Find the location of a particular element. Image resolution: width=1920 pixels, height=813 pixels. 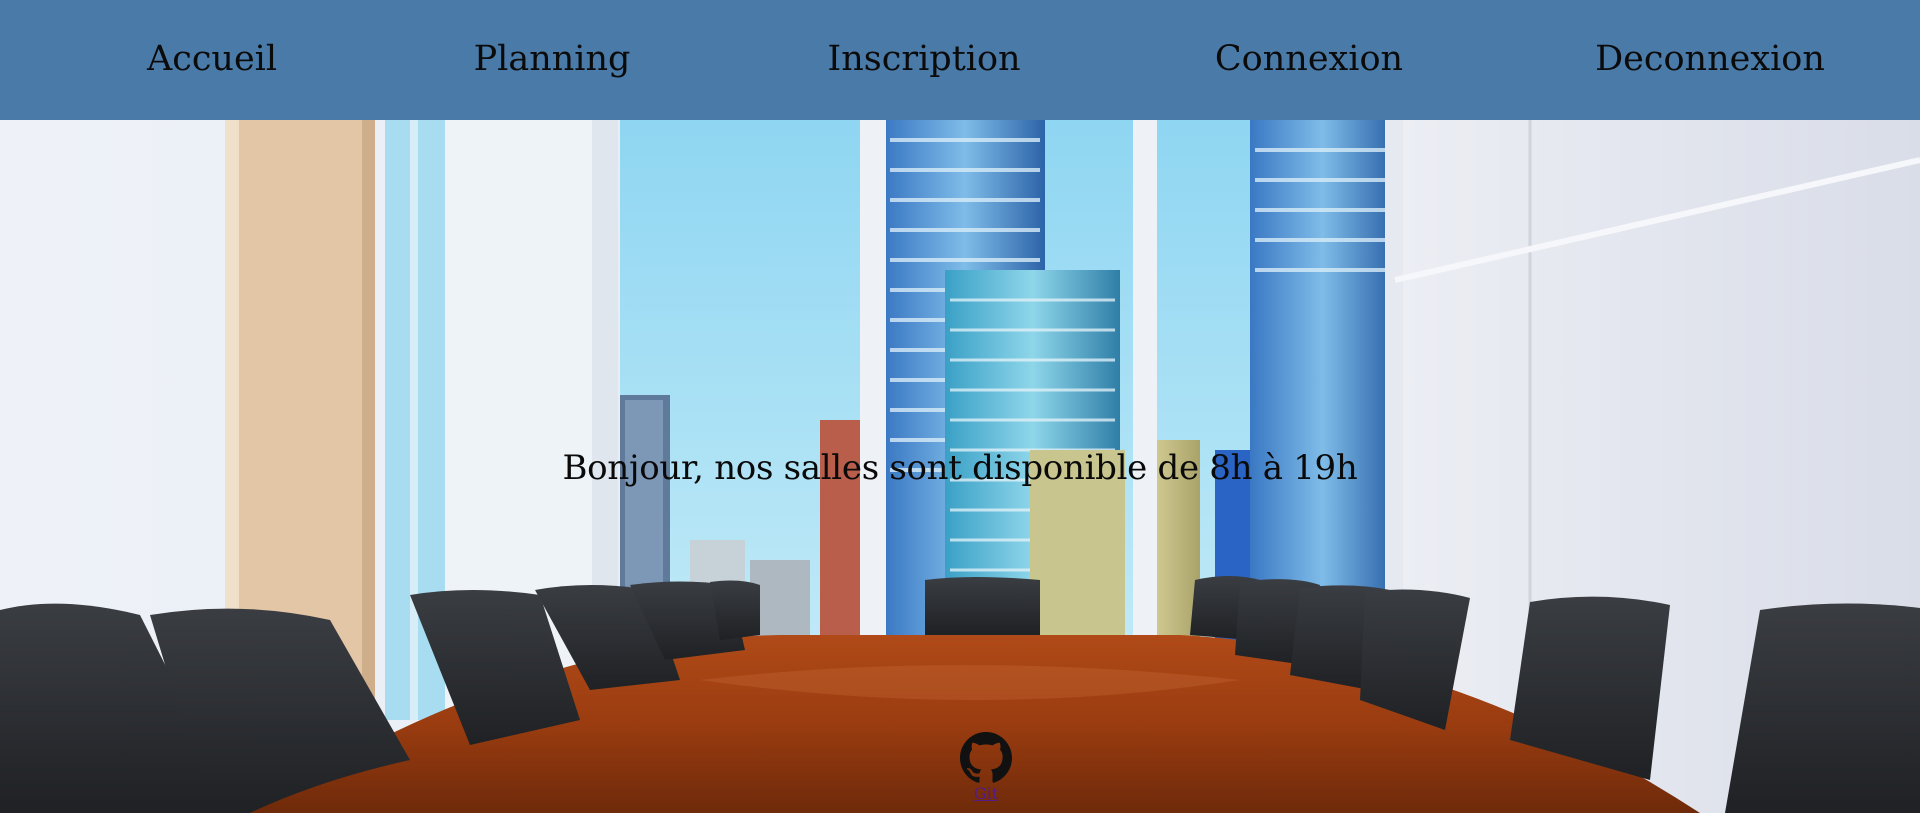

git-link: Git is located at coordinates (986, 794).